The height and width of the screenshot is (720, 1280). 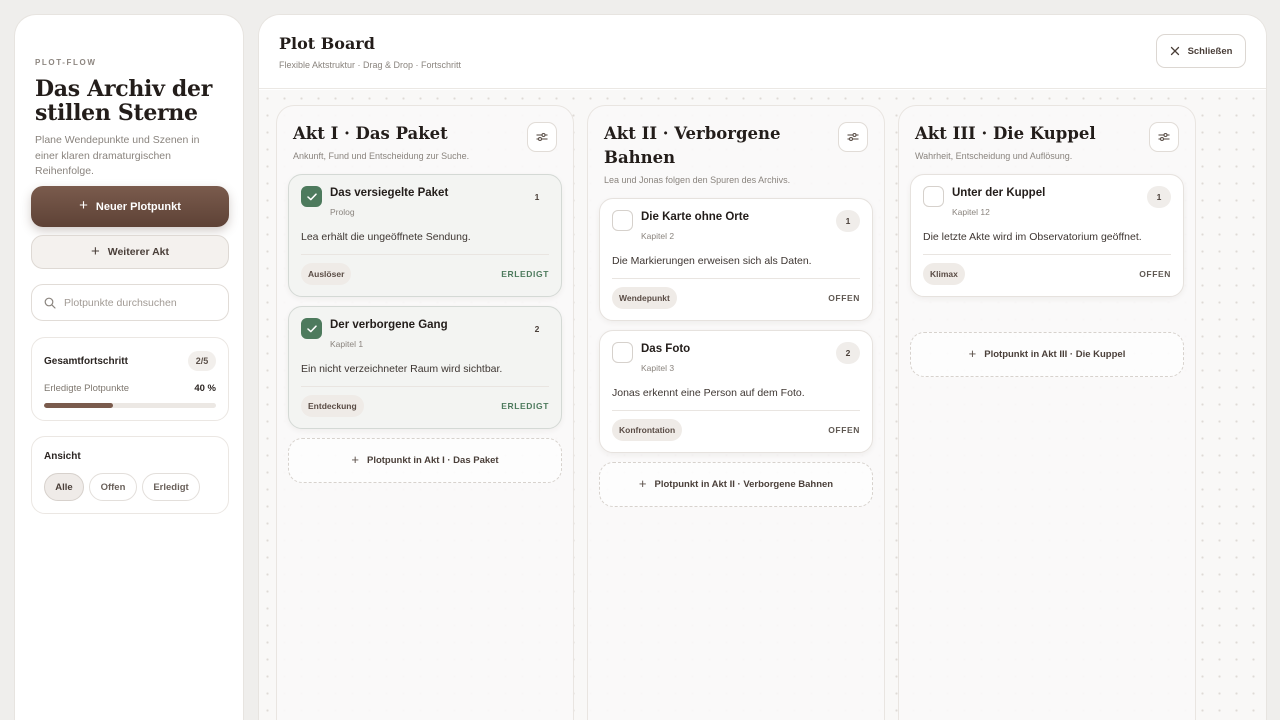 I want to click on project-title: Das Archiv der stillen Sterne, so click(x=123, y=101).